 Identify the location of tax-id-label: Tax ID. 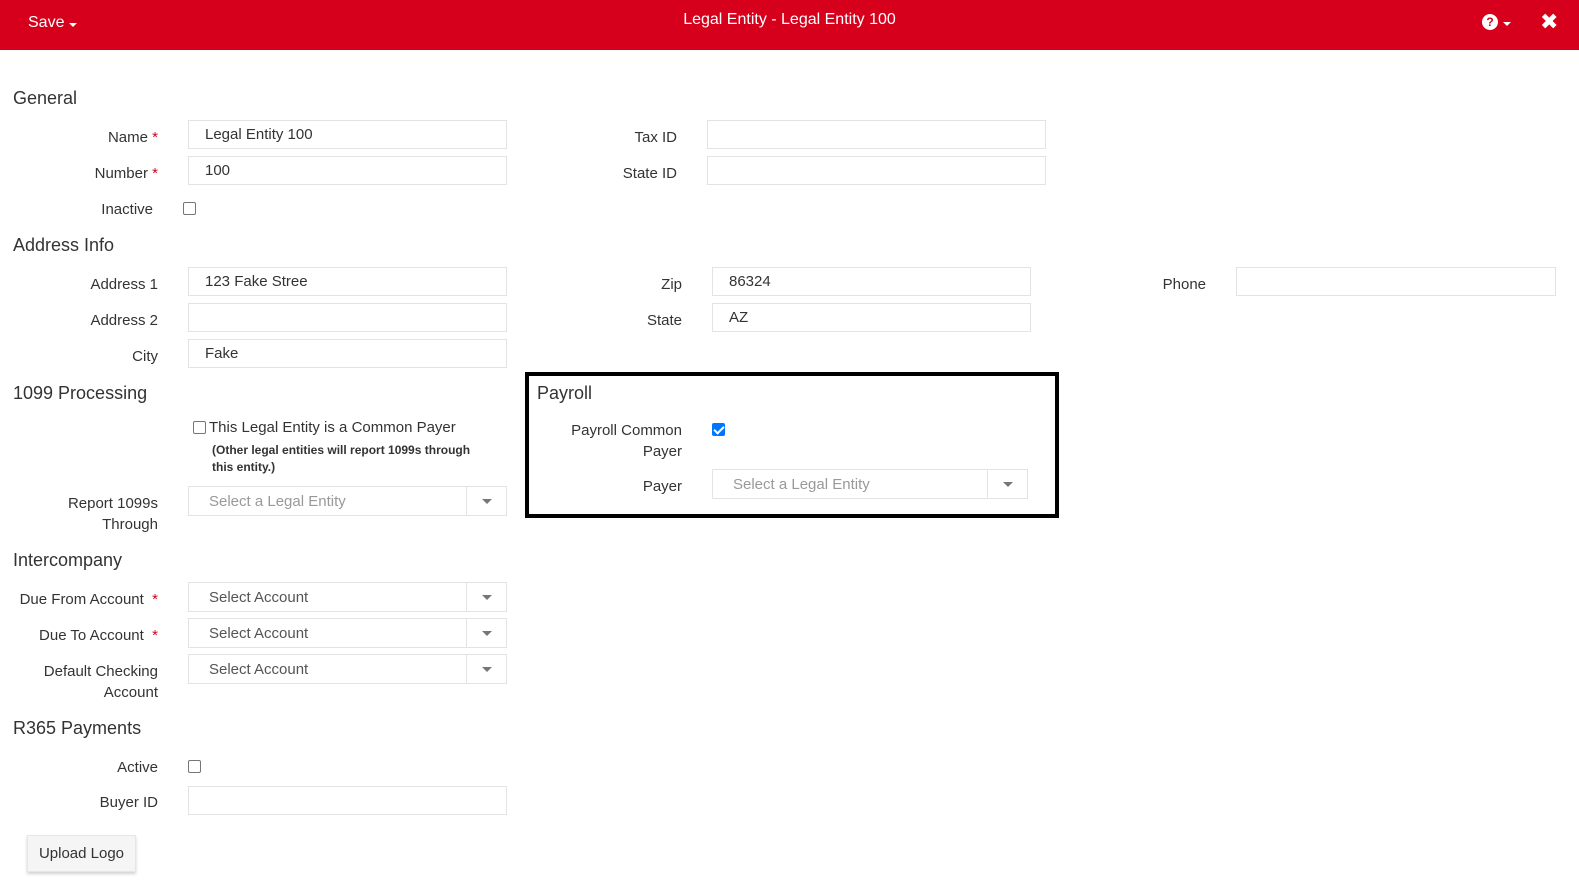
(655, 137).